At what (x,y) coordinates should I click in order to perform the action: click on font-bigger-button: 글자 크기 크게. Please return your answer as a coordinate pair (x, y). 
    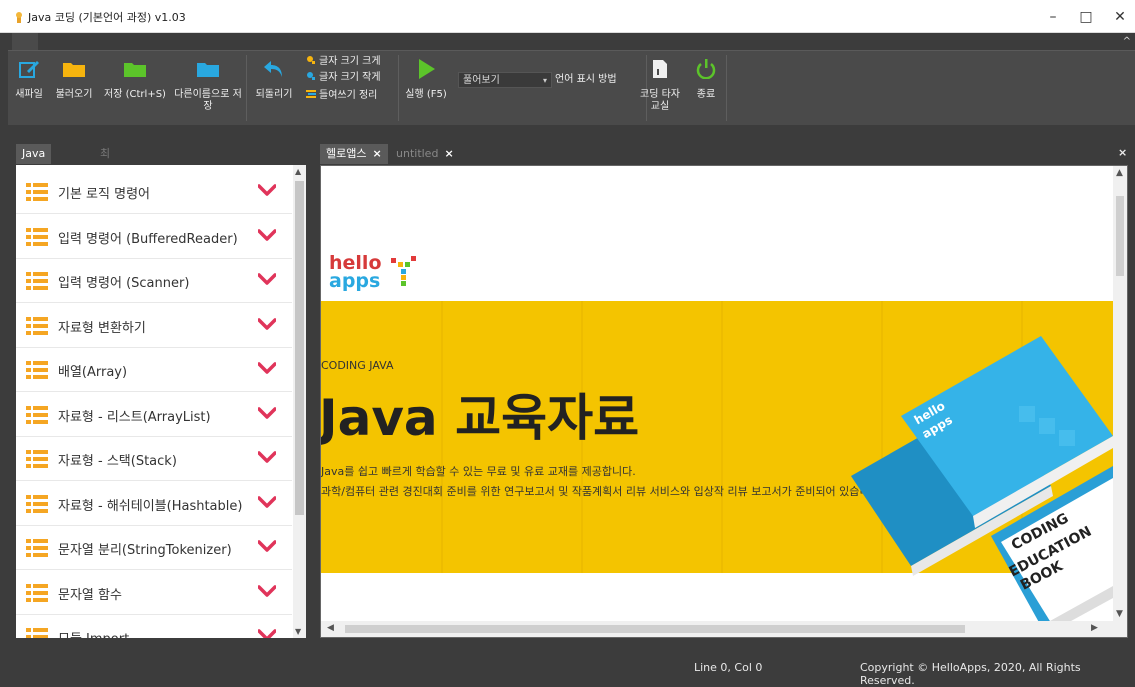
    Looking at the image, I should click on (343, 62).